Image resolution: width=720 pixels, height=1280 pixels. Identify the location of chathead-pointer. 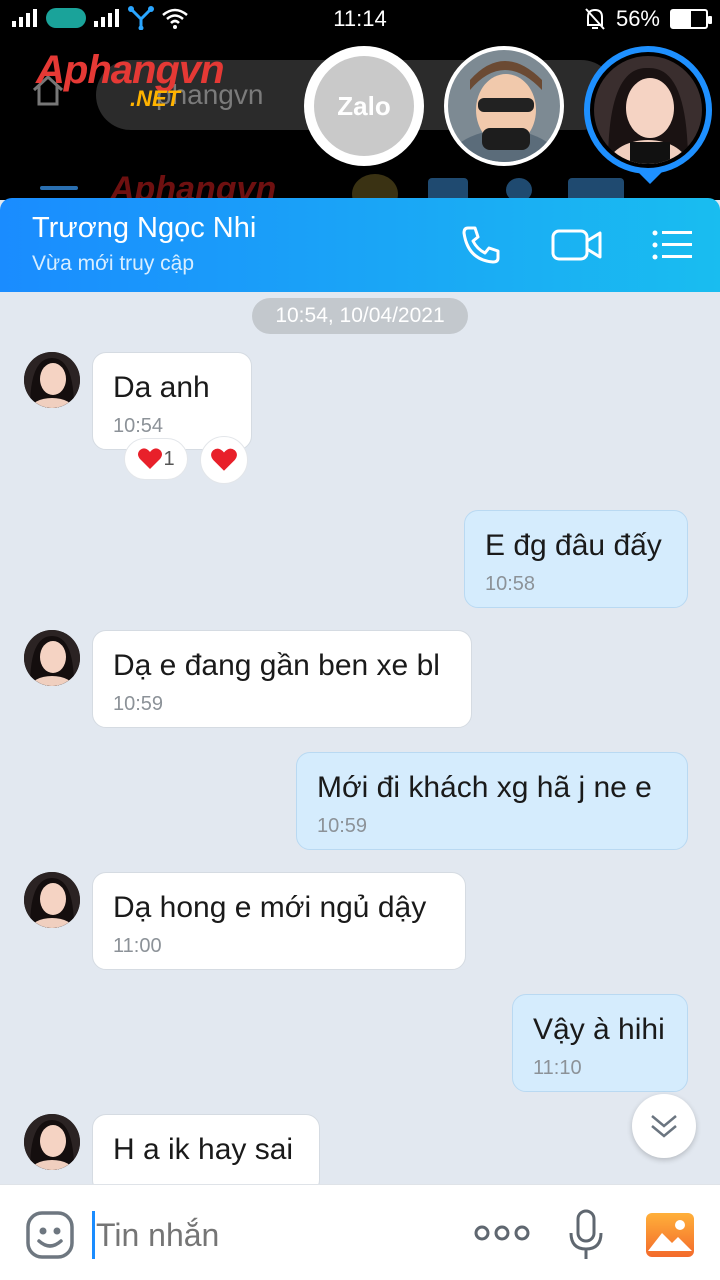
(650, 178).